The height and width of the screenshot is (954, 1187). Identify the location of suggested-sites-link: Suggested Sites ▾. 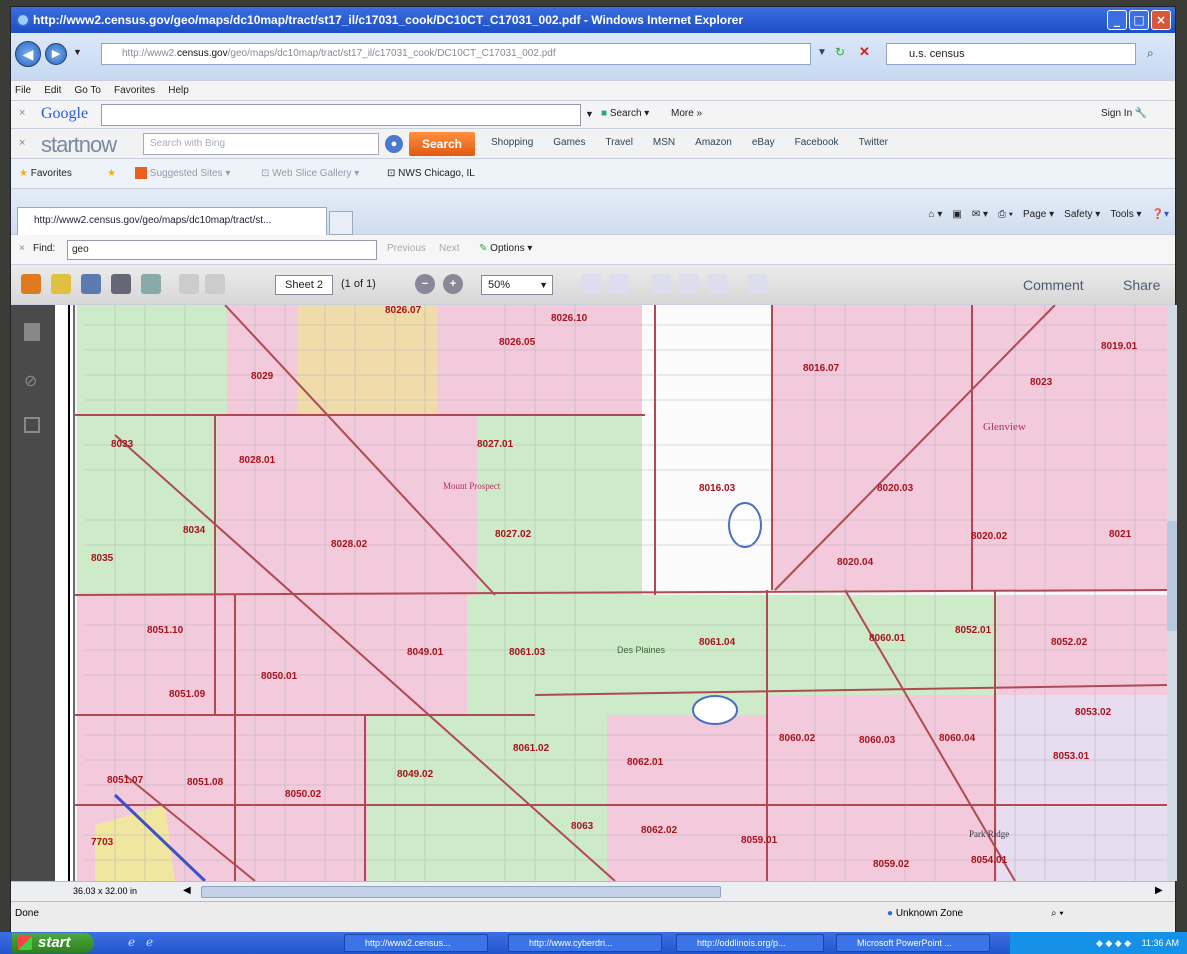
(182, 174).